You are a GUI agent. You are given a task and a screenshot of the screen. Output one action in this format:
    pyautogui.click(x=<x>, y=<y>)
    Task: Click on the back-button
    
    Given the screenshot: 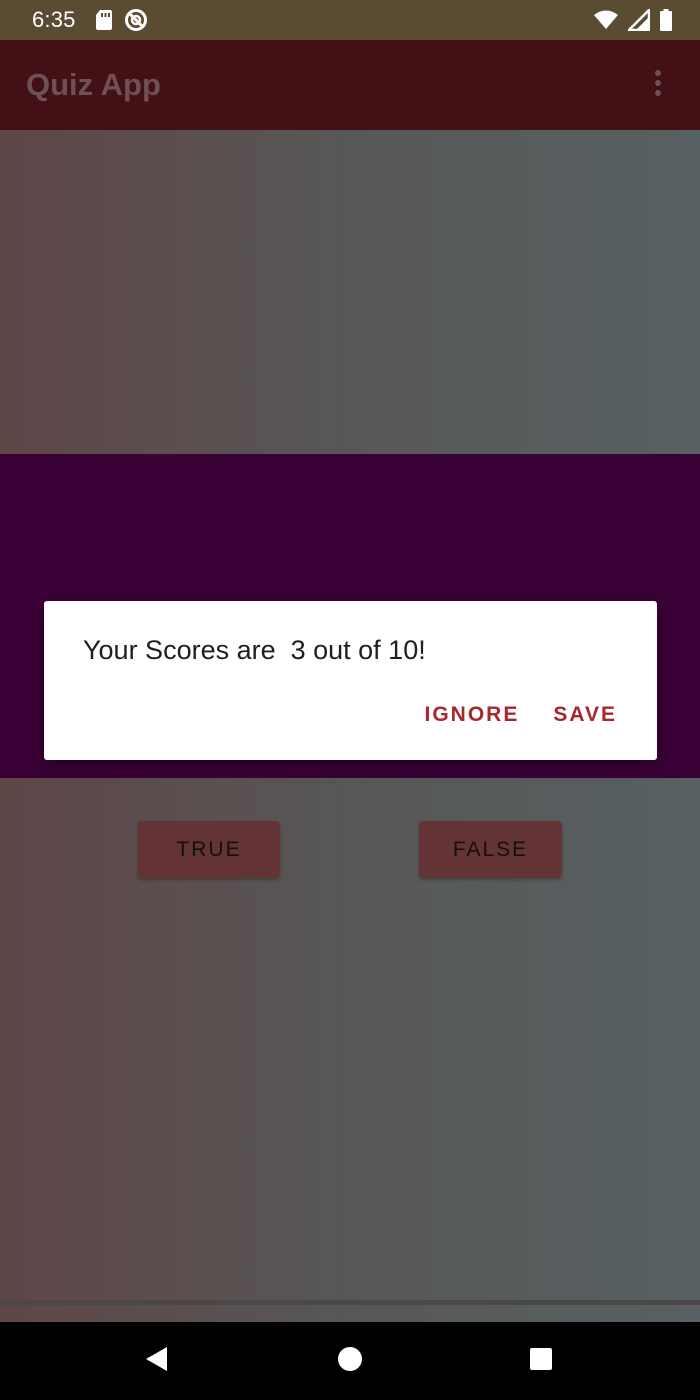 What is the action you would take?
    pyautogui.click(x=157, y=1361)
    